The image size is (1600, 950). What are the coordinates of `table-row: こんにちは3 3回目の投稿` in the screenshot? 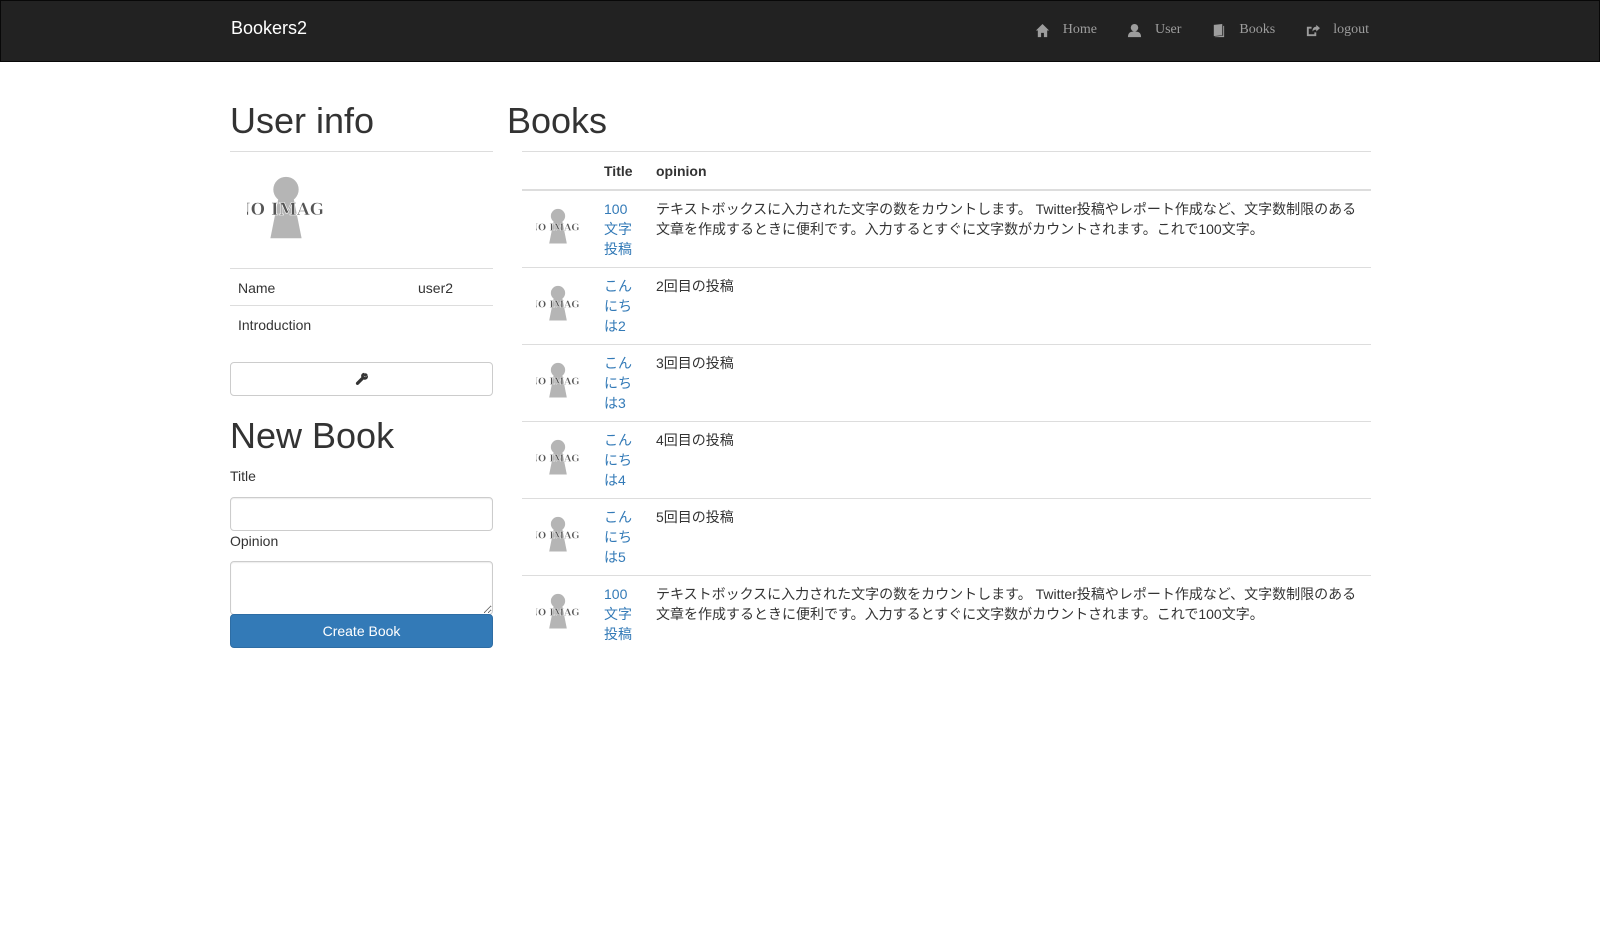 It's located at (946, 383).